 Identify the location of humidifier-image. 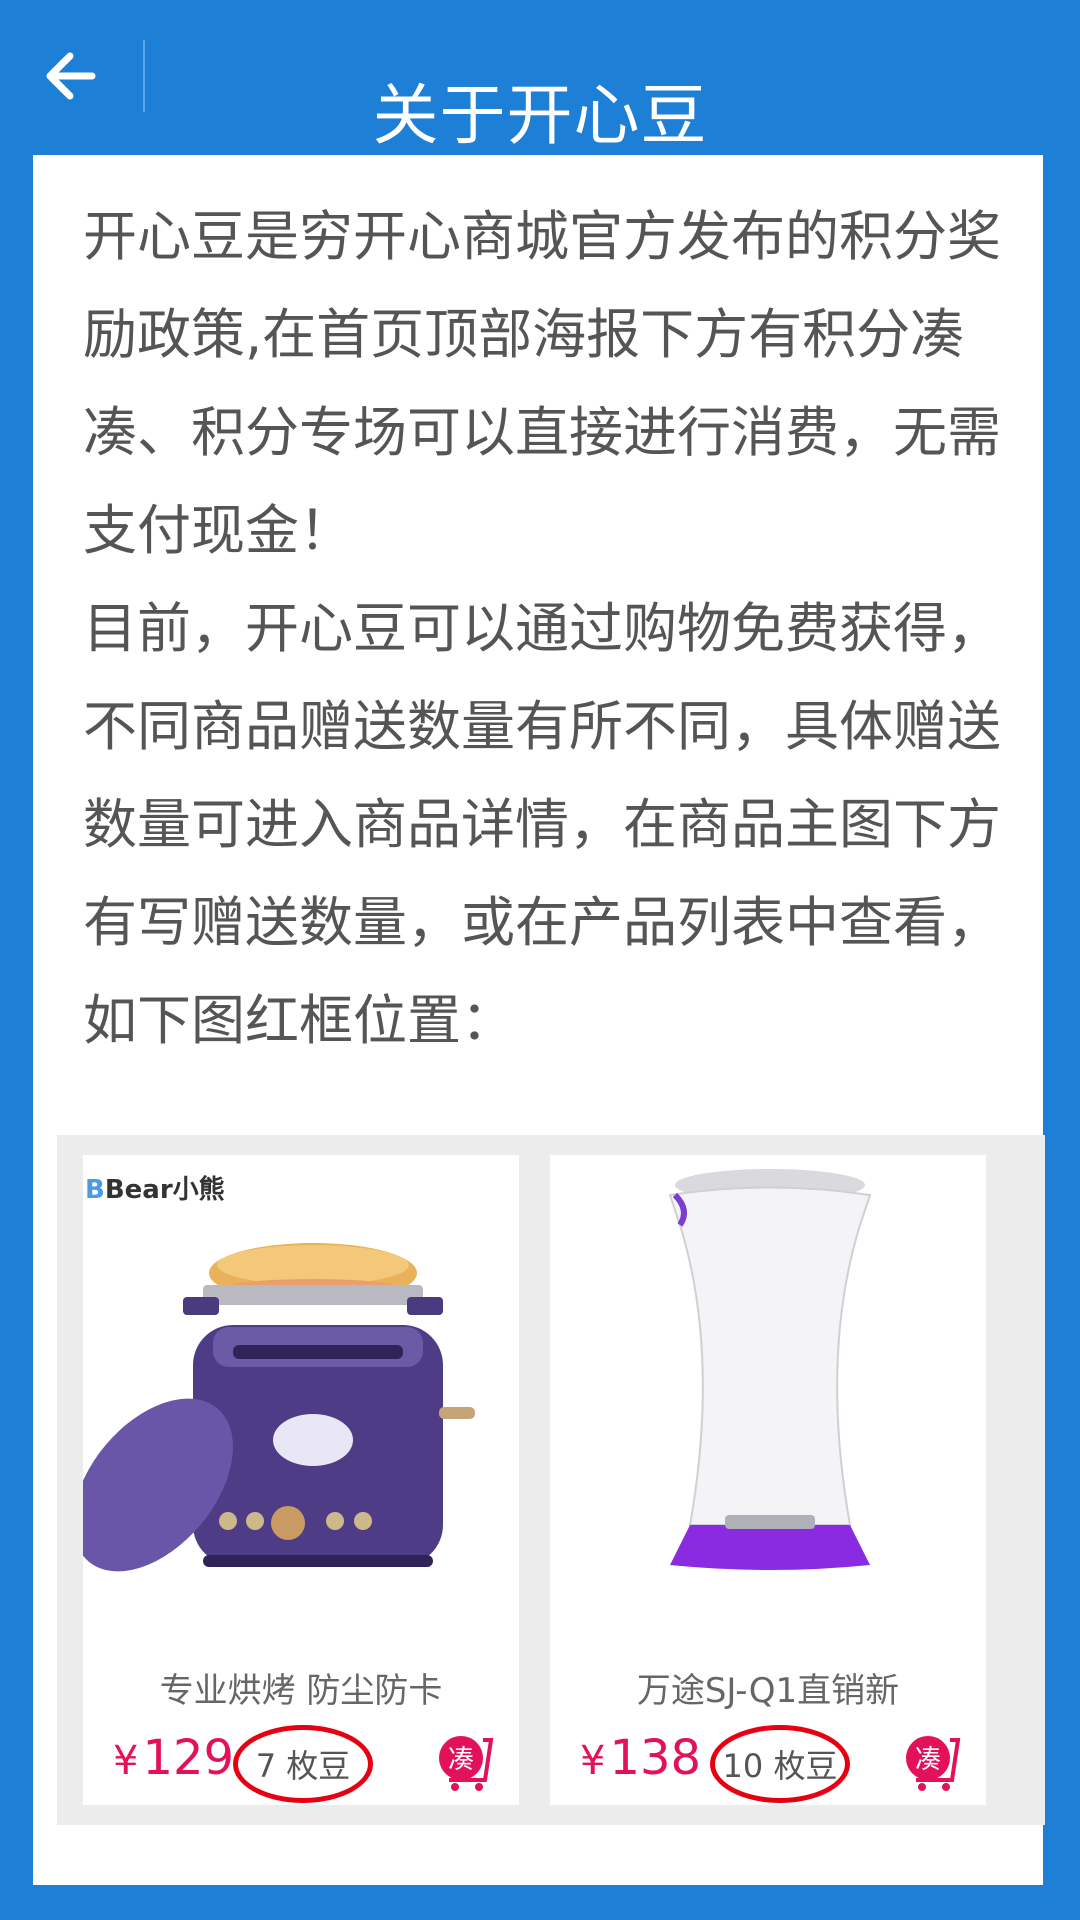
(770, 1369).